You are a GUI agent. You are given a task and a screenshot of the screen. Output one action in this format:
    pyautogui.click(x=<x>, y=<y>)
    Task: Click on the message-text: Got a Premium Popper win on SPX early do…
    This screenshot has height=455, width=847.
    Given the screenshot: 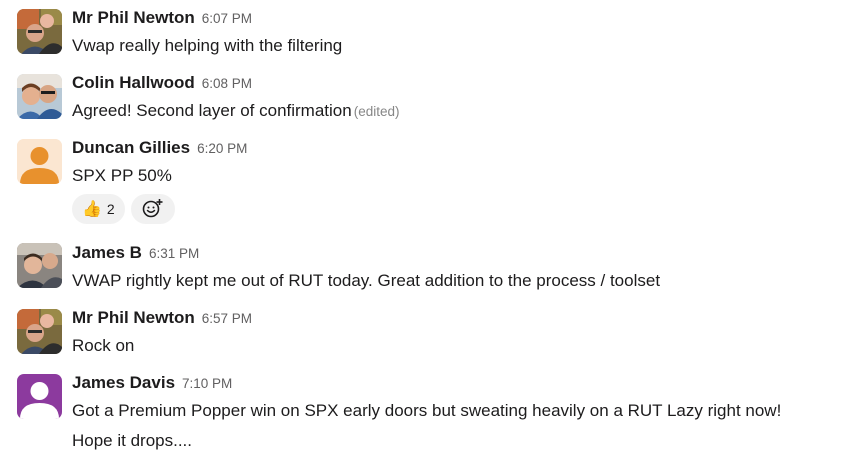 What is the action you would take?
    pyautogui.click(x=427, y=425)
    